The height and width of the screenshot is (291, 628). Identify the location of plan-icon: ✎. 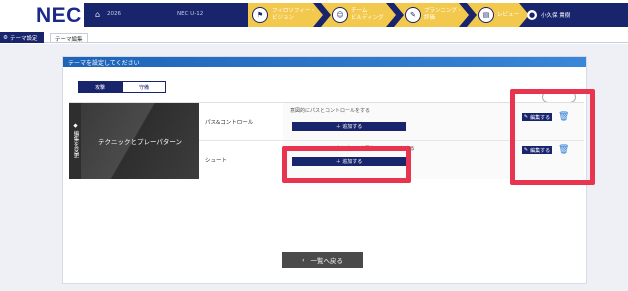
(413, 15).